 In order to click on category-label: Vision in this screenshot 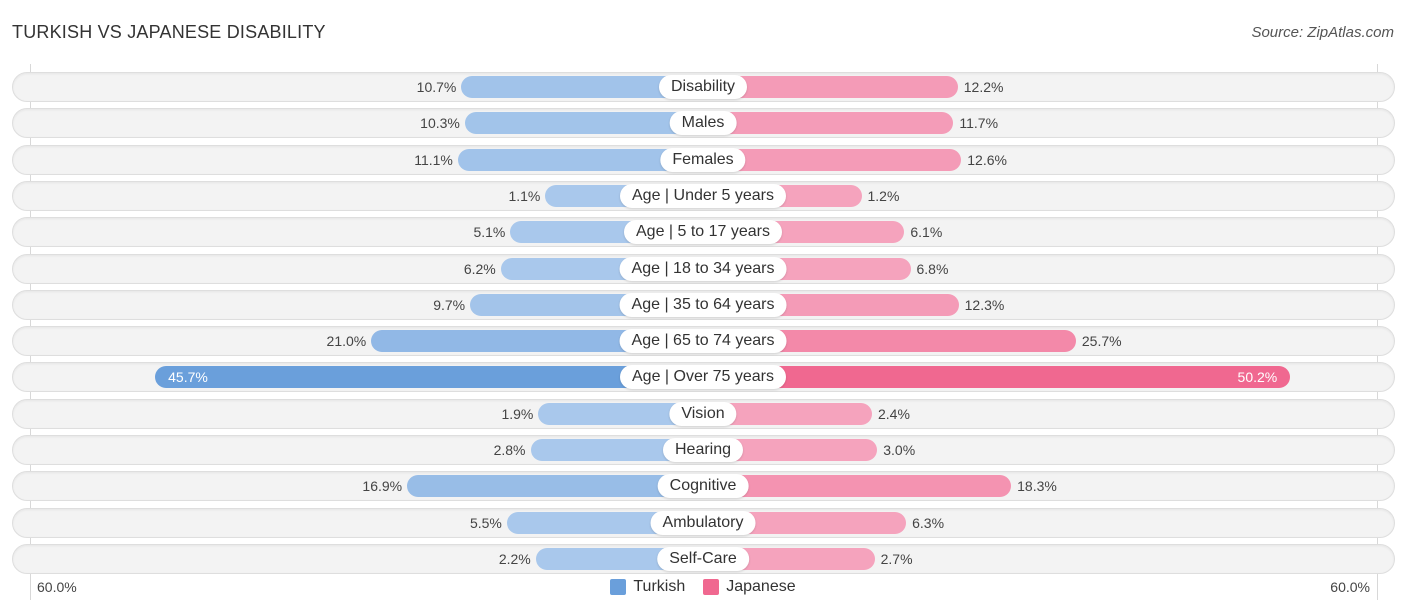, I will do `click(703, 413)`.